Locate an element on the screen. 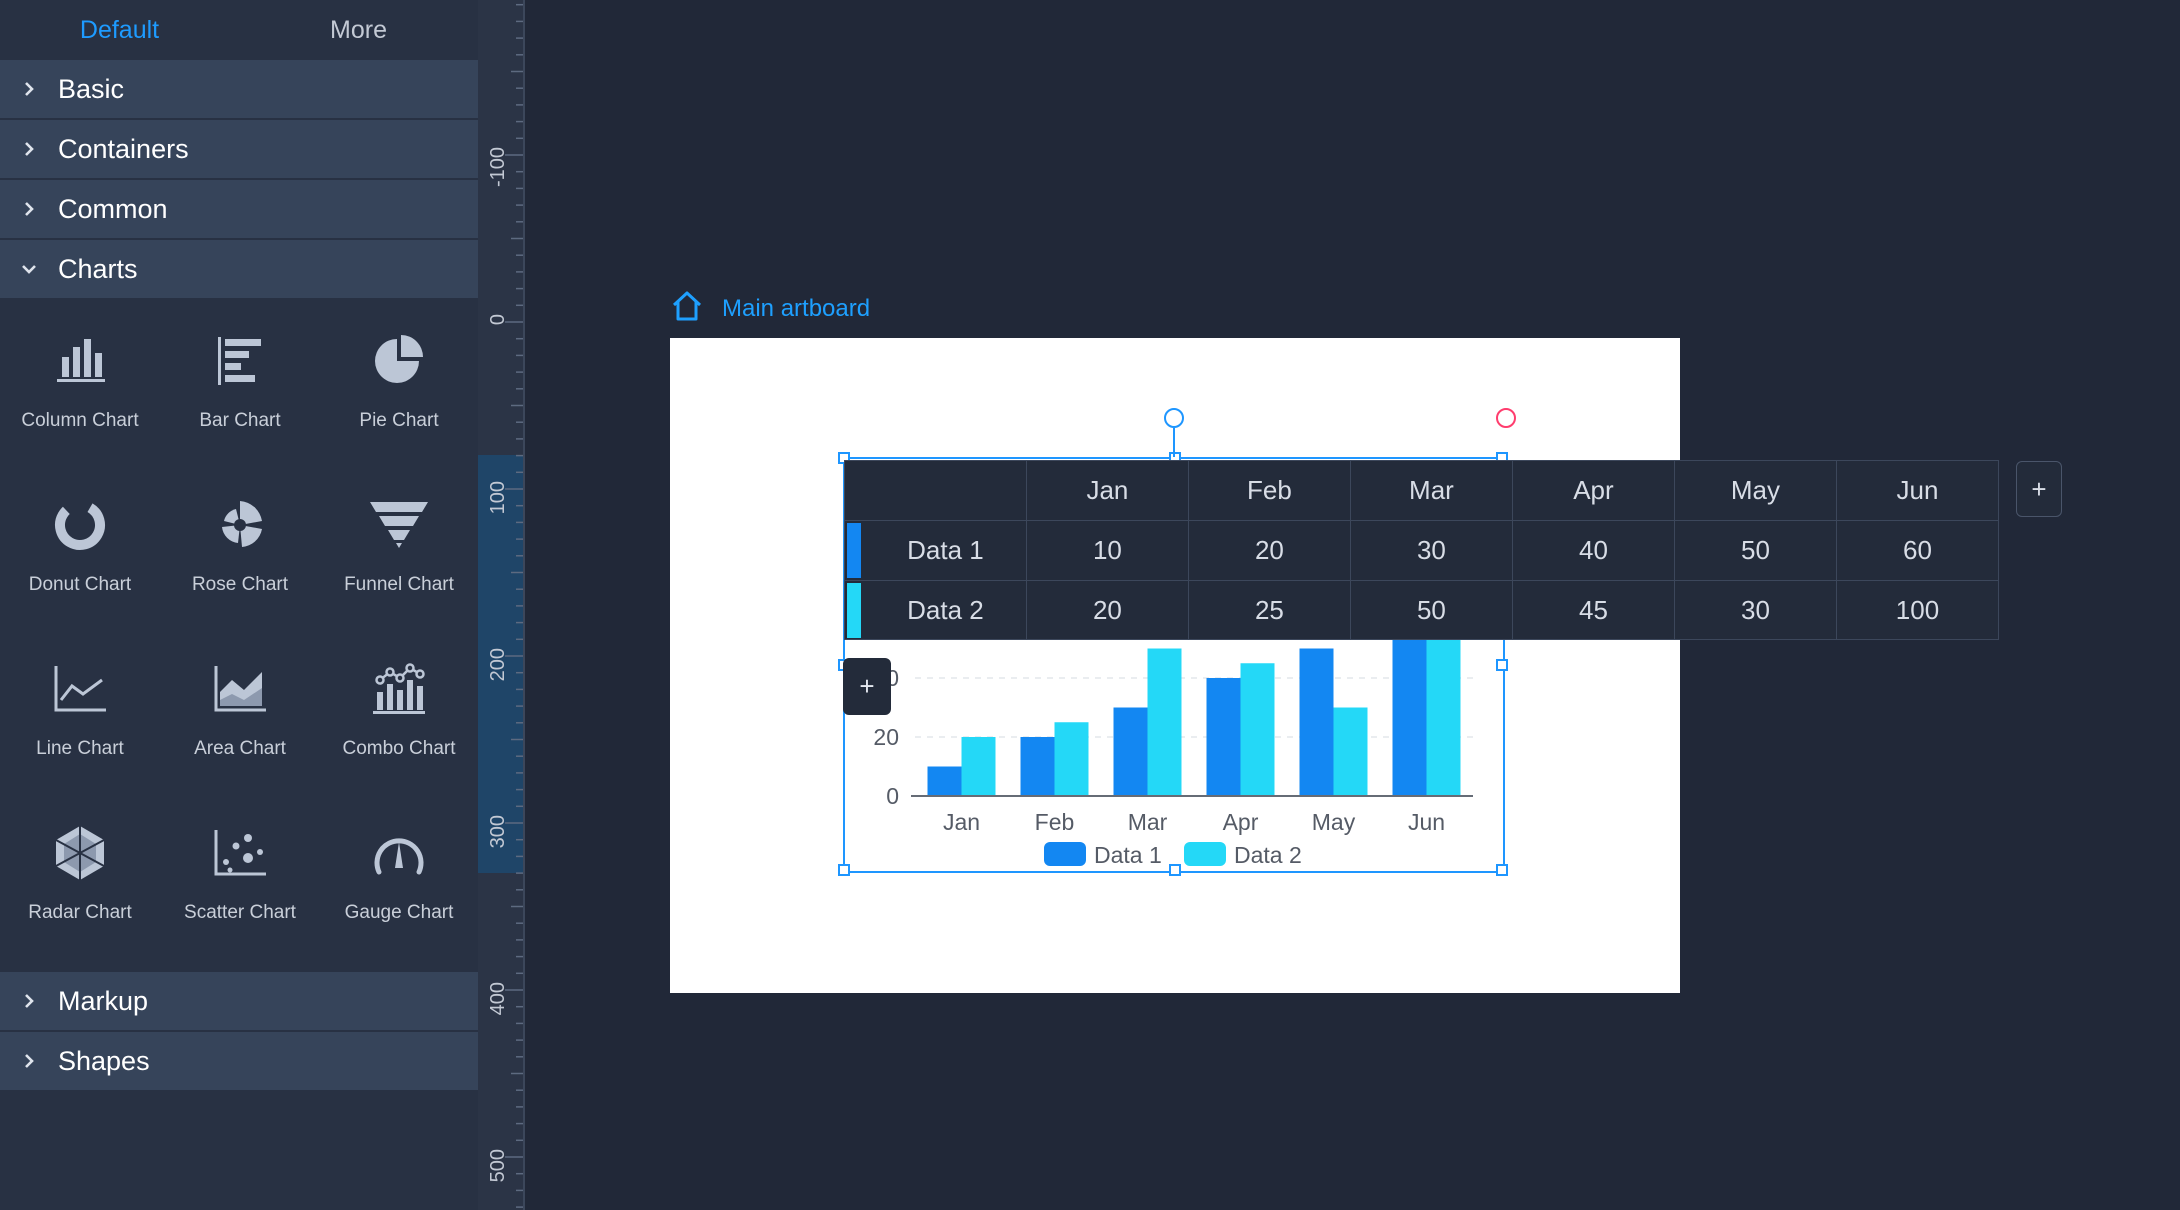 The height and width of the screenshot is (1210, 2180). chart-item-line: Line Chart is located at coordinates (80, 716).